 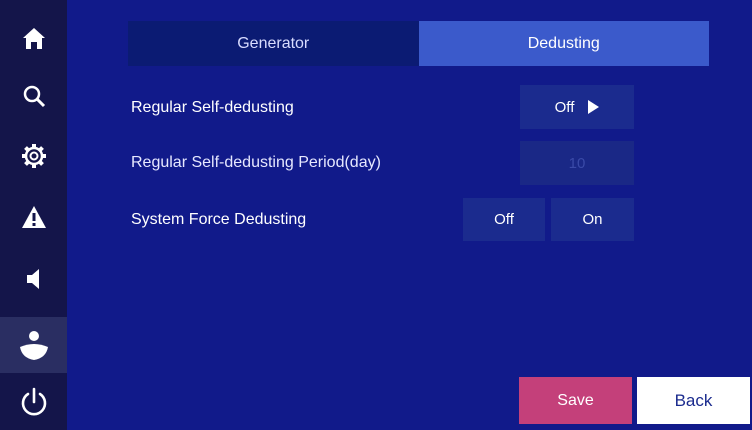 What do you see at coordinates (504, 219) in the screenshot?
I see `force-off-button: Off` at bounding box center [504, 219].